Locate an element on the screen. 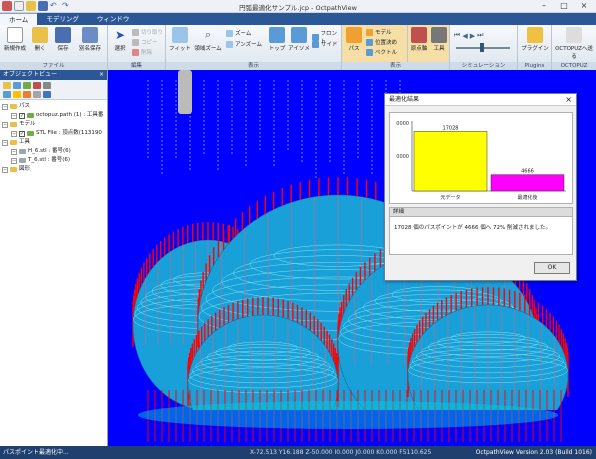 This screenshot has width=596, height=459. y-tick-label: 0000 is located at coordinates (402, 157).